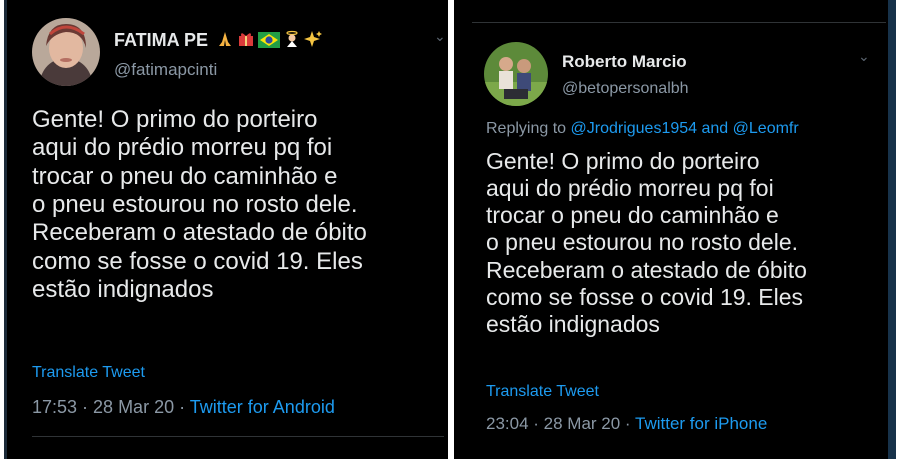  I want to click on reply-mention-2: @Leomfr, so click(766, 128).